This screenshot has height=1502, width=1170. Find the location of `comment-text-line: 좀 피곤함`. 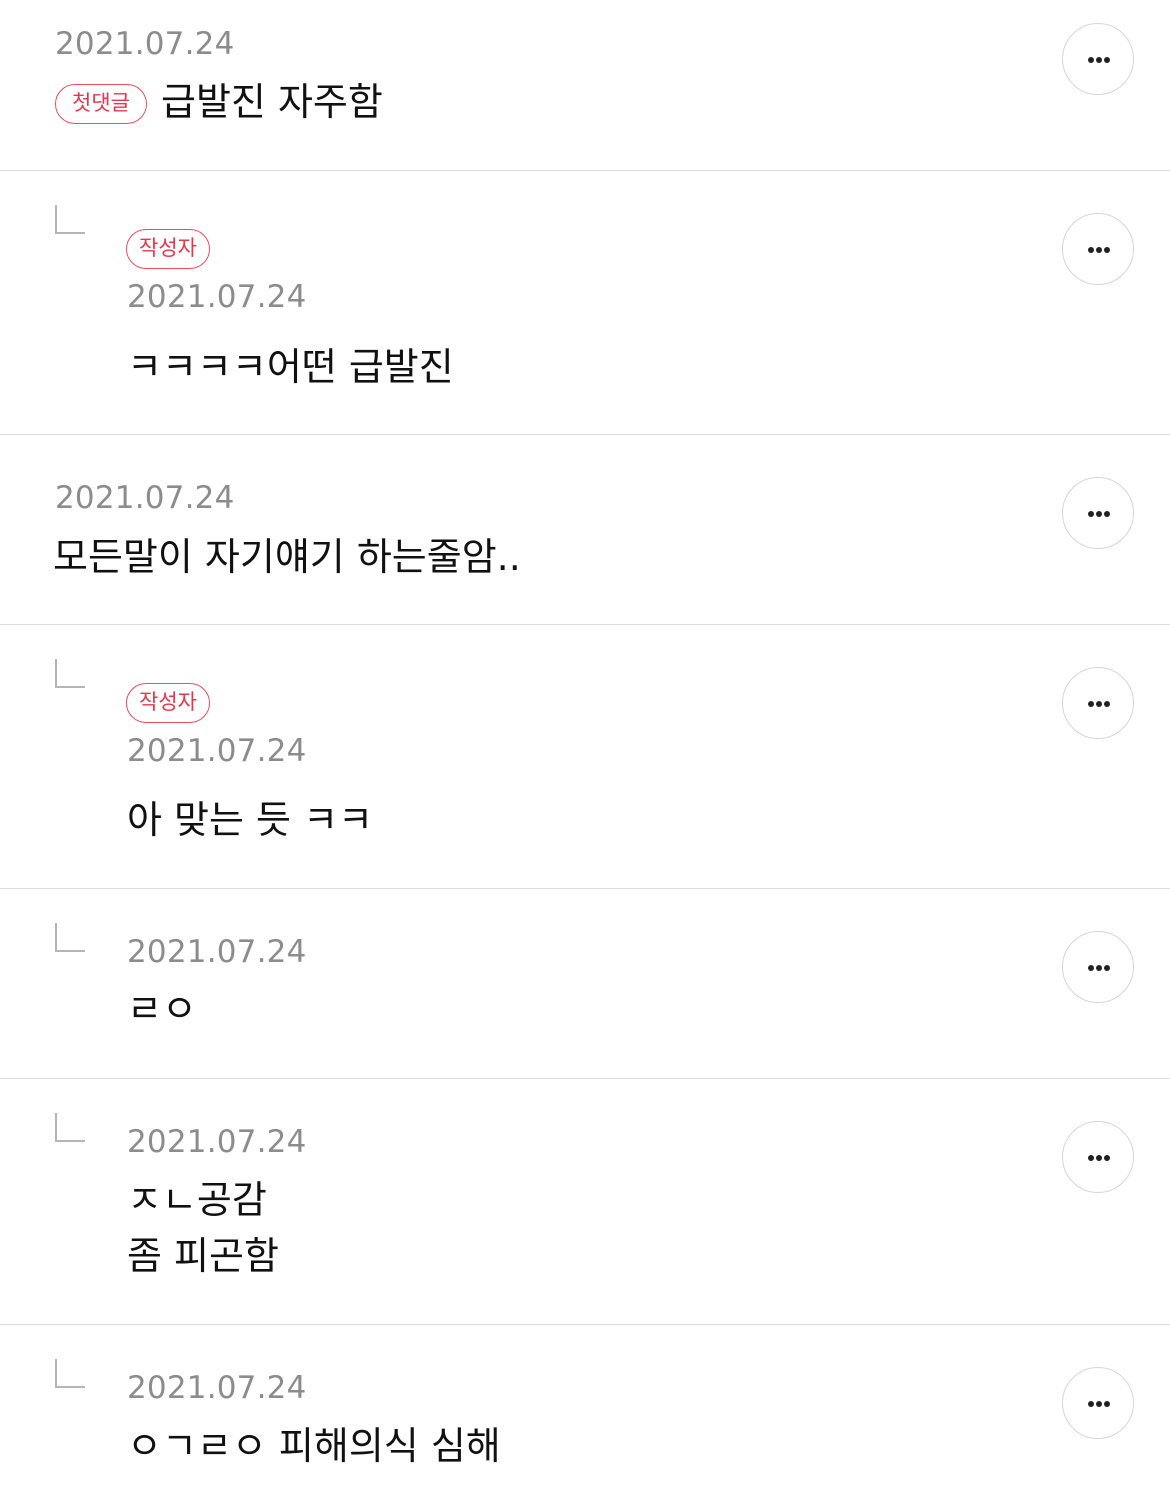

comment-text-line: 좀 피곤함 is located at coordinates (203, 1256).